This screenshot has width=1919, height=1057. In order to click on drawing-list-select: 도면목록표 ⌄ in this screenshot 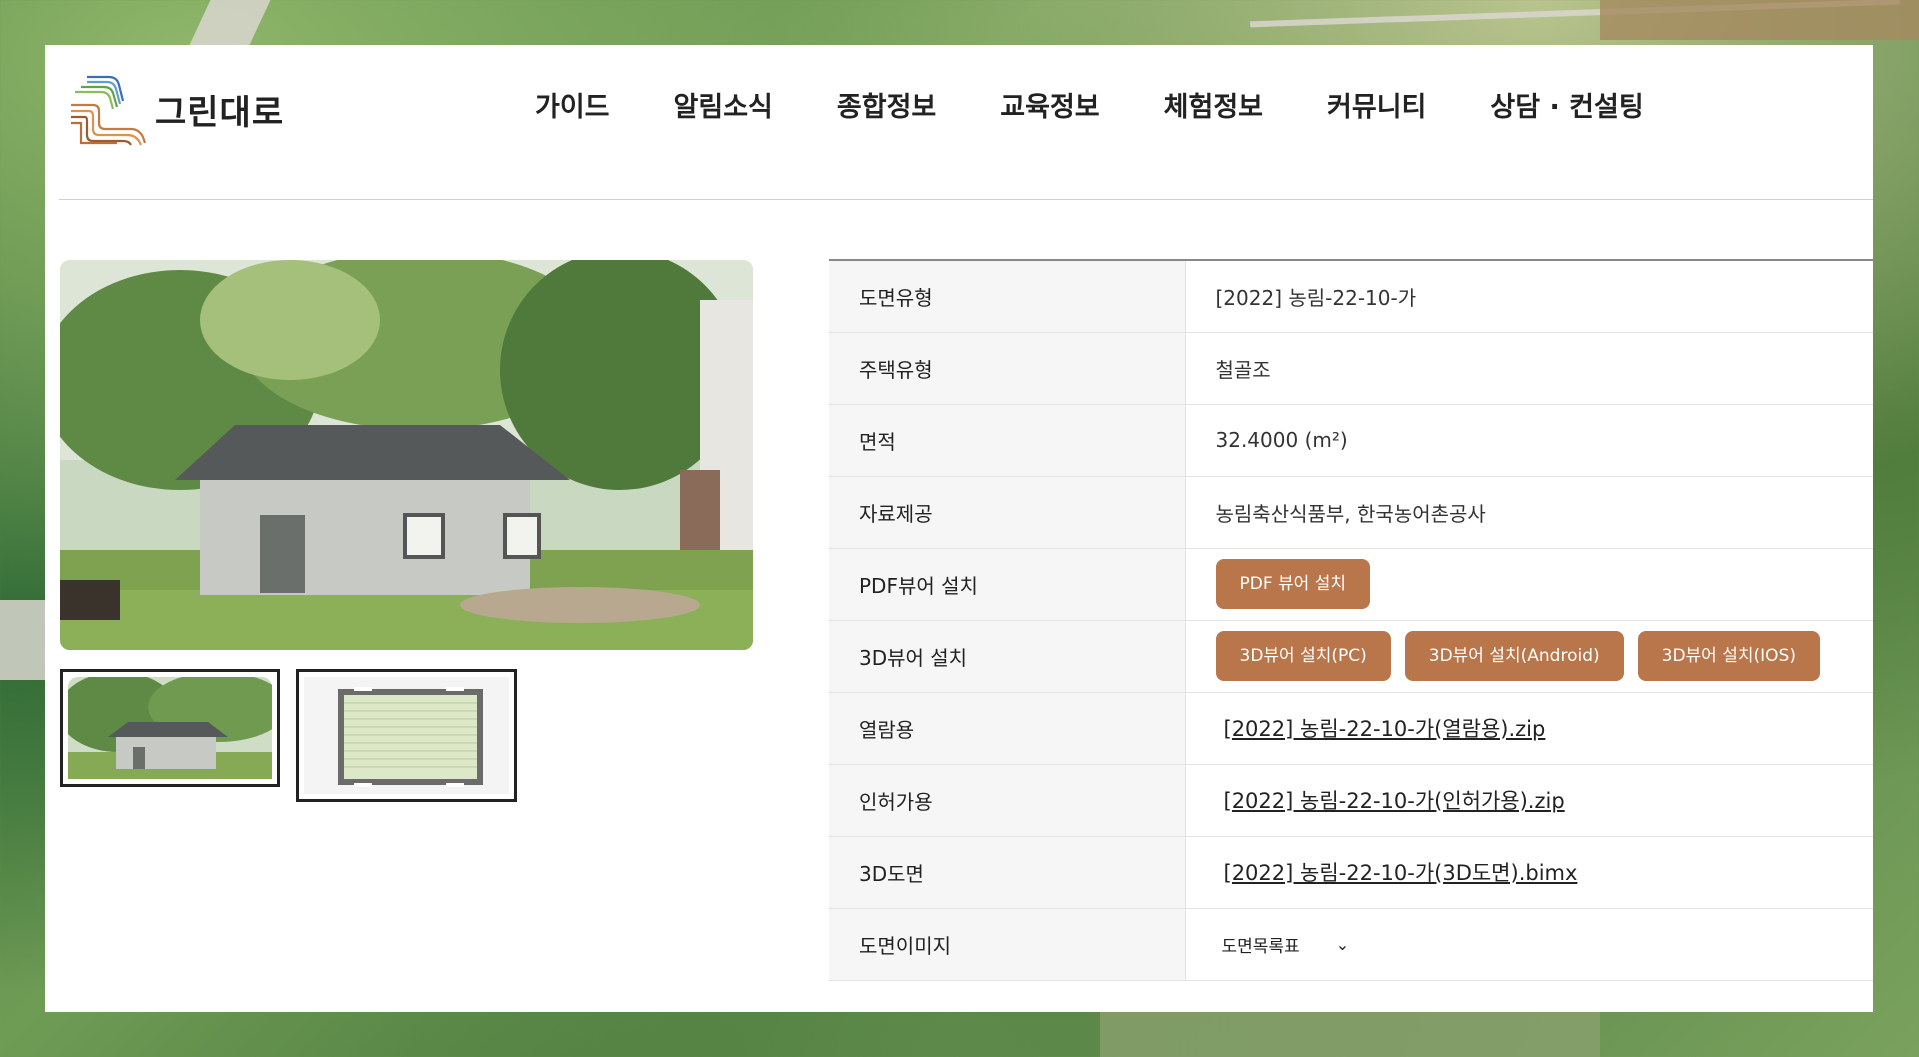, I will do `click(1283, 944)`.